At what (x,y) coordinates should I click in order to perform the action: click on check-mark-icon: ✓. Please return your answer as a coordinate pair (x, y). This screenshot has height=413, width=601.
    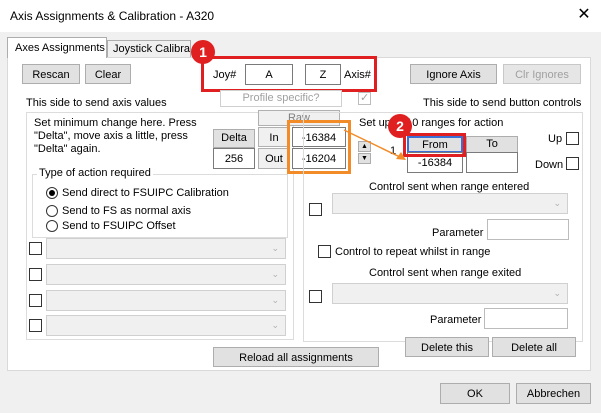
    Looking at the image, I should click on (365, 98).